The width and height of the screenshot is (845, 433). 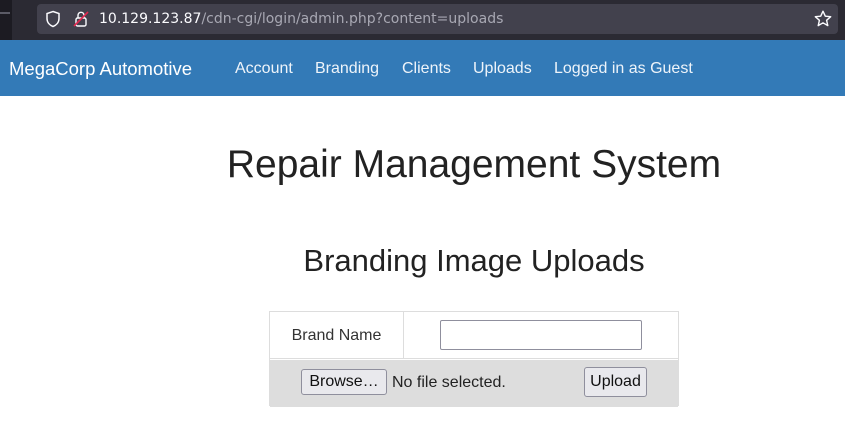 I want to click on brand-link: MegaCorp Automotive, so click(x=100, y=69).